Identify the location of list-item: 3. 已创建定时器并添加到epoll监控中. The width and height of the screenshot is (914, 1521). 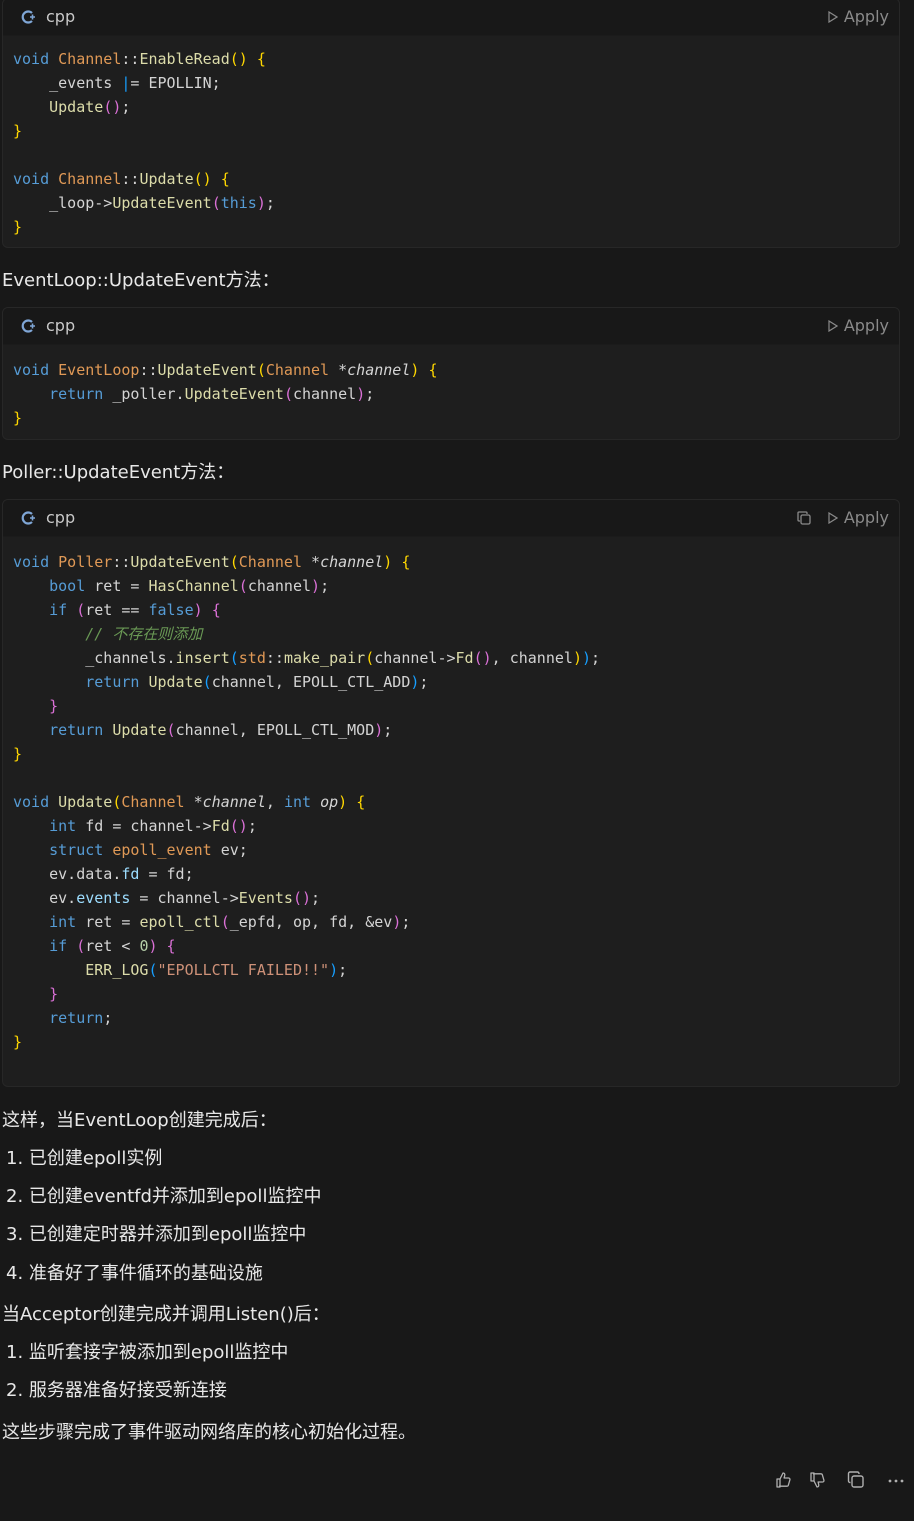
(156, 1234).